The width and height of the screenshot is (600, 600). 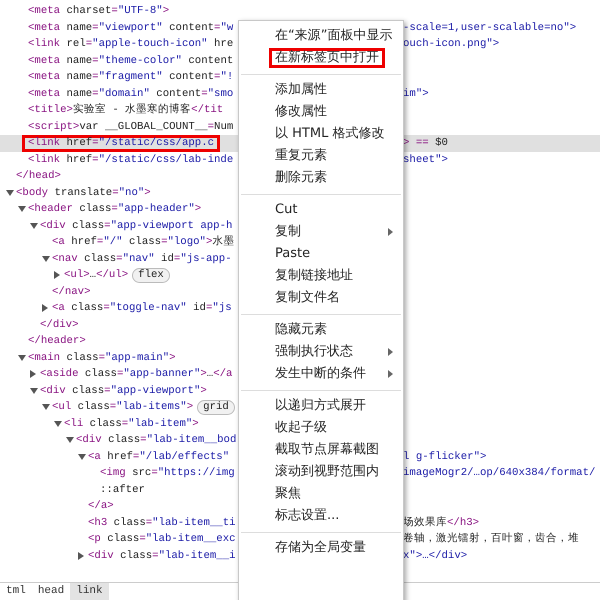 I want to click on code-line: x">…</div>, so click(x=435, y=556).